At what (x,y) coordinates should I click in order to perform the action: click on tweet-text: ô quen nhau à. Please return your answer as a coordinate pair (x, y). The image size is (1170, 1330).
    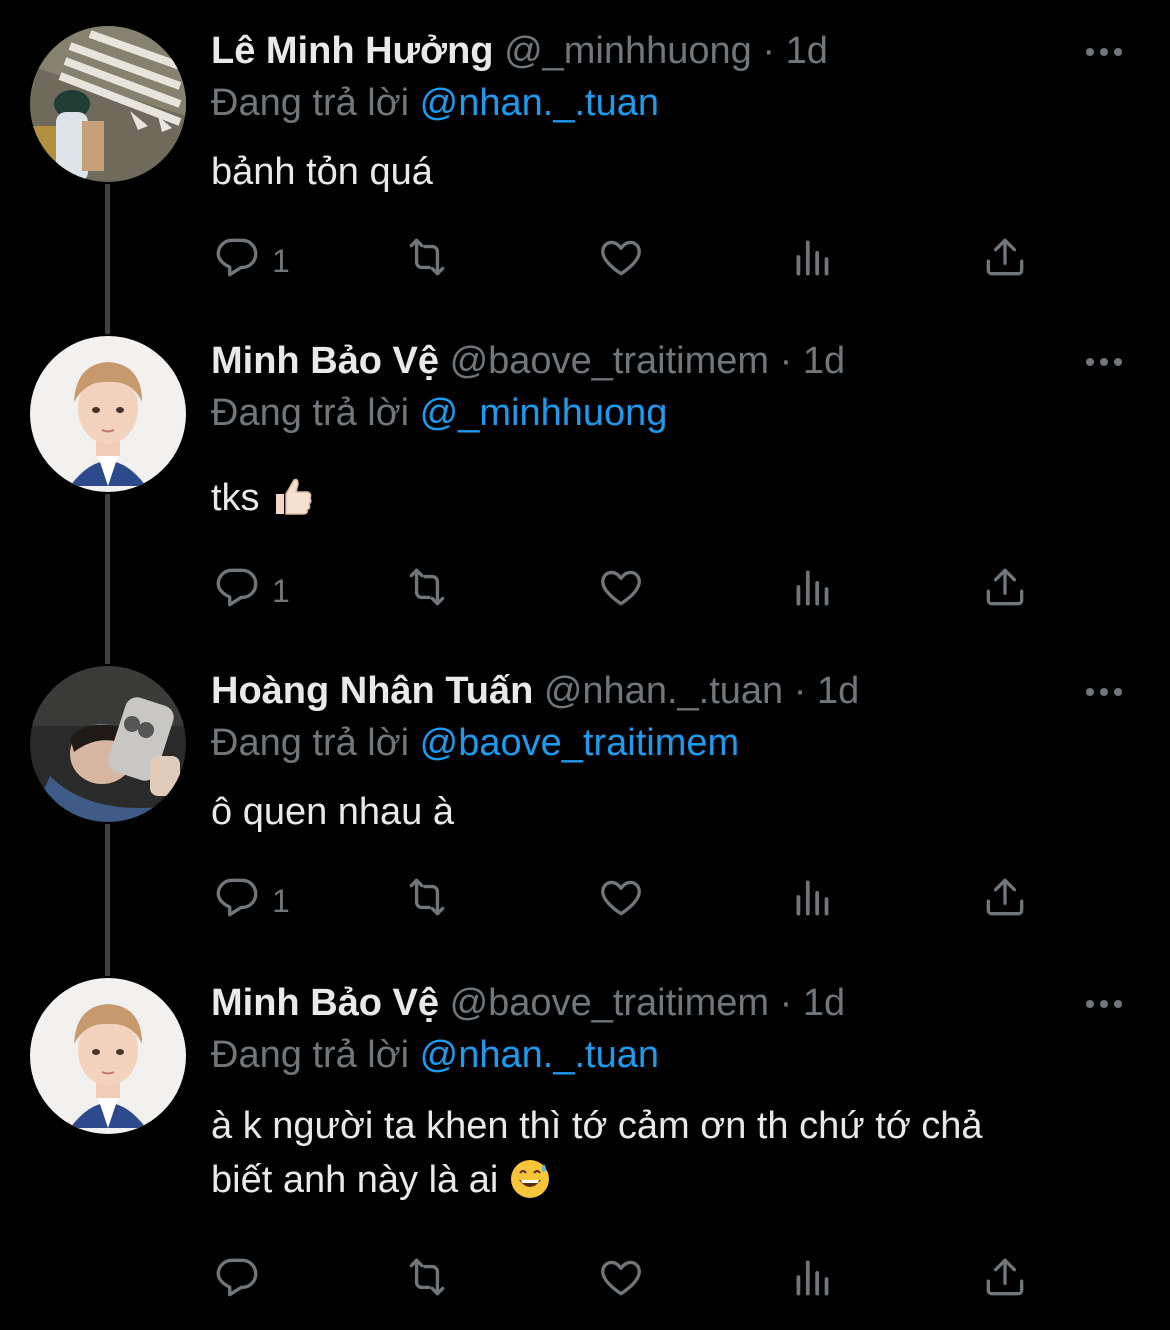
    Looking at the image, I should click on (333, 812).